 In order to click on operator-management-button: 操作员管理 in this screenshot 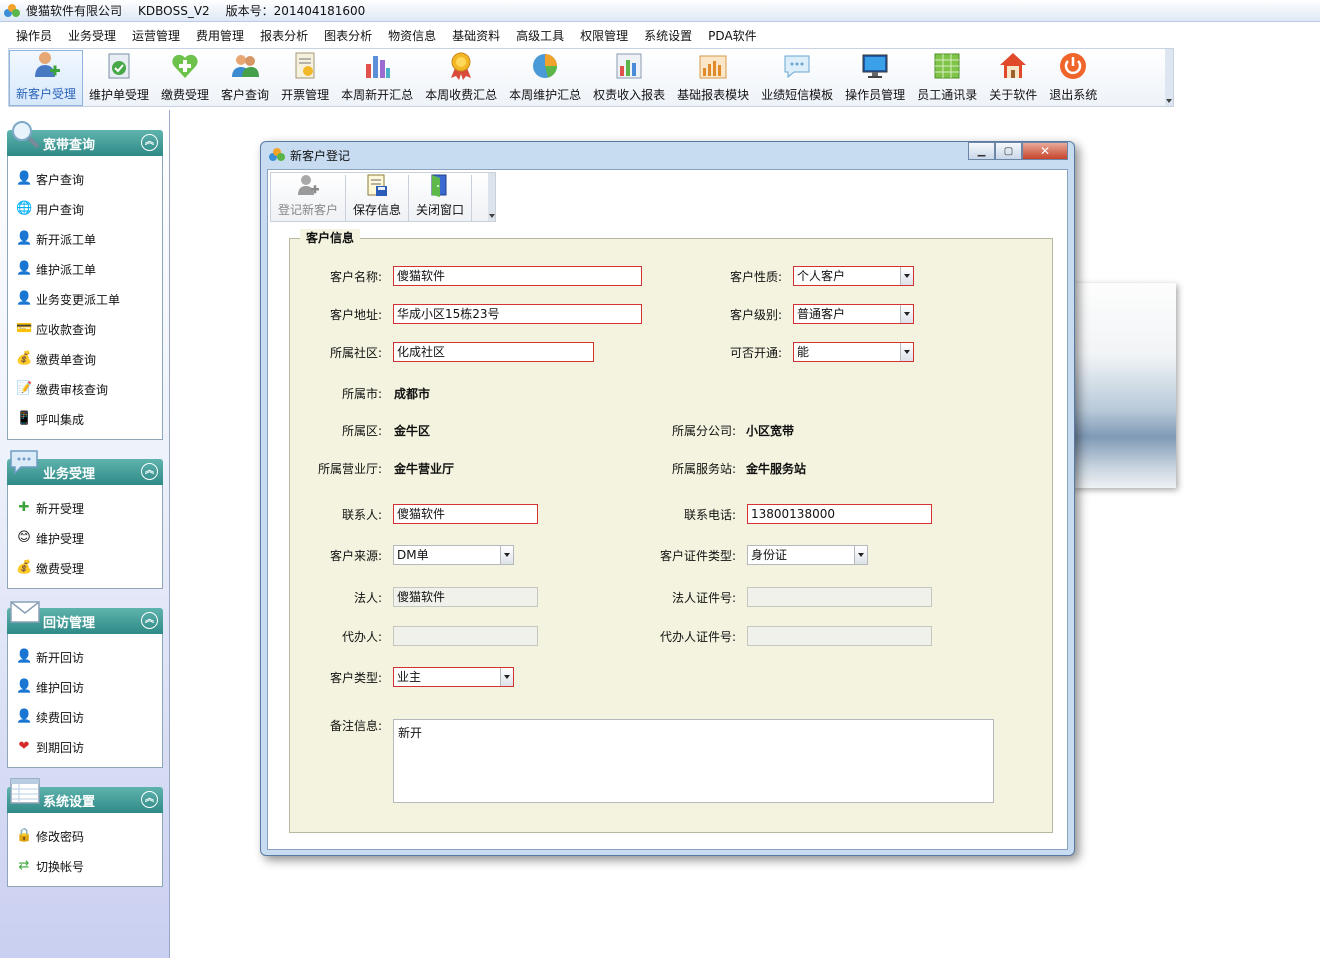, I will do `click(875, 78)`.